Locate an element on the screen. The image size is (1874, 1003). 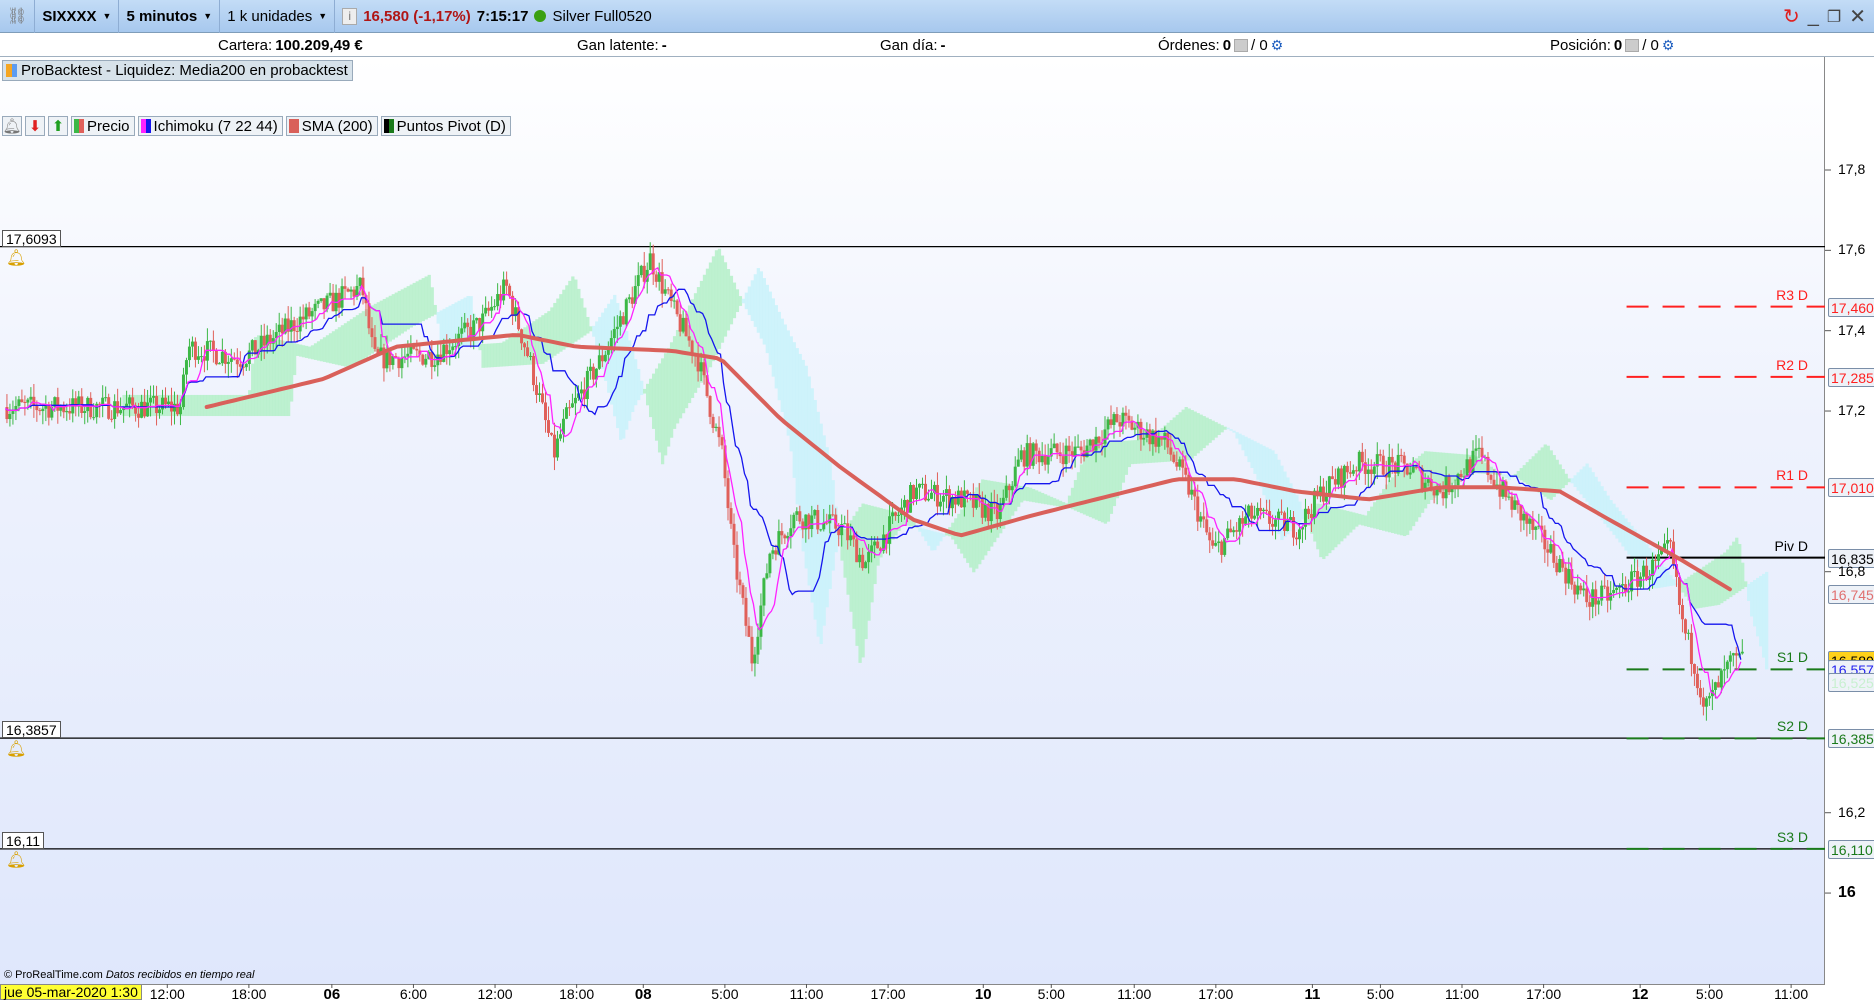
buy-button: ⬆ is located at coordinates (58, 126).